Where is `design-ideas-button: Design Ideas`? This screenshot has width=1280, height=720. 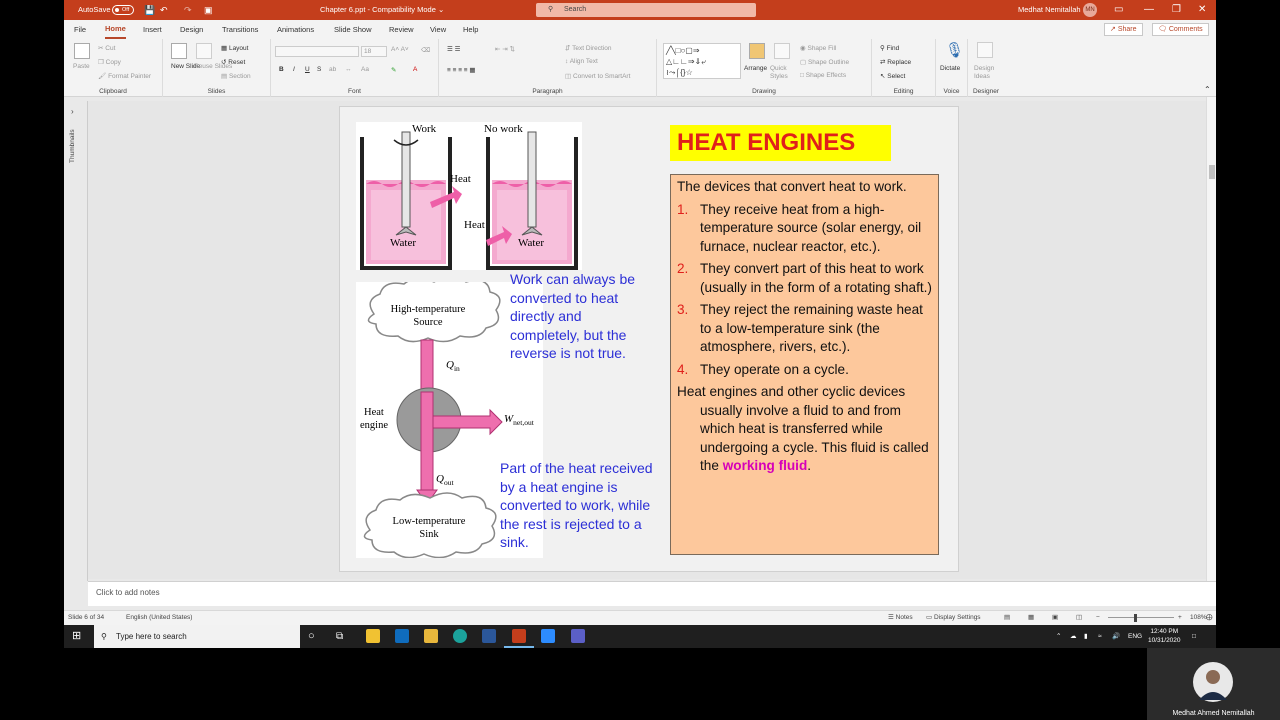
design-ideas-button: Design Ideas is located at coordinates (987, 73).